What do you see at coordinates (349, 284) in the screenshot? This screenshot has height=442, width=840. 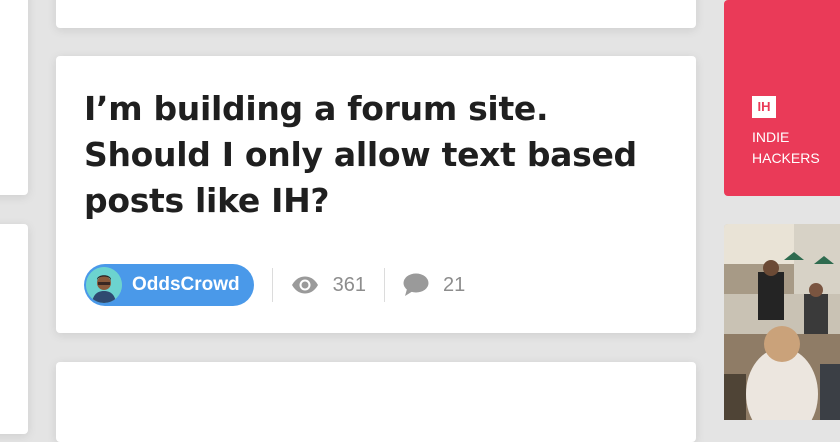 I see `views-count: 361` at bounding box center [349, 284].